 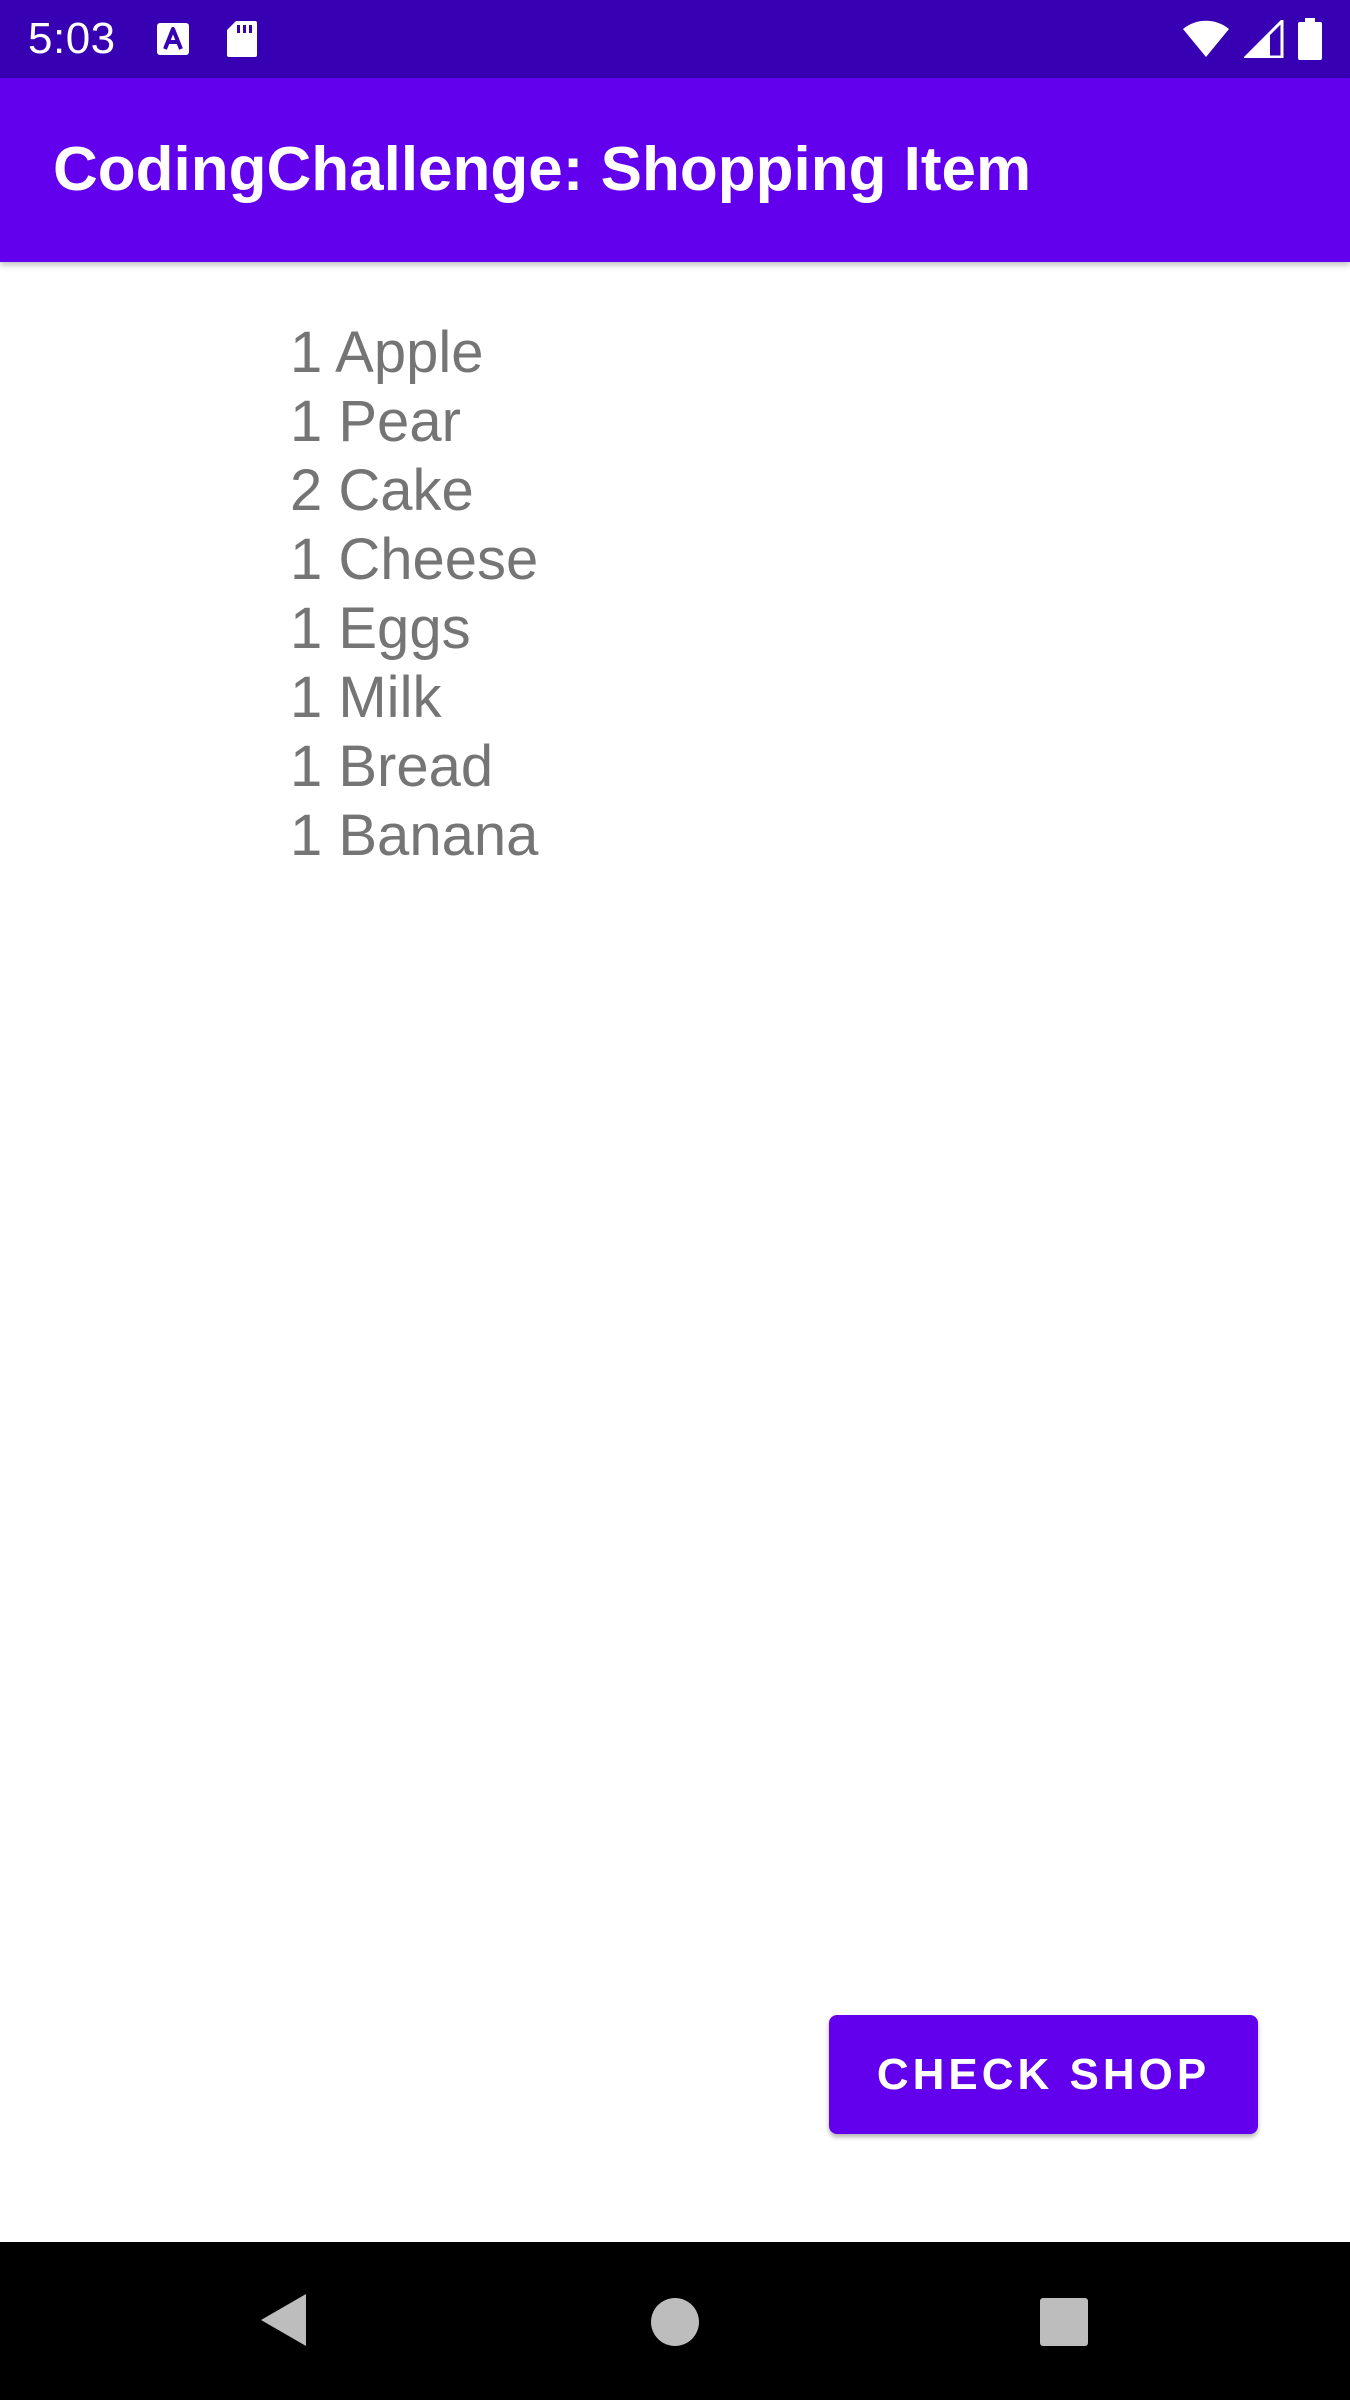 What do you see at coordinates (375, 421) in the screenshot?
I see `list-item: 1 Pear` at bounding box center [375, 421].